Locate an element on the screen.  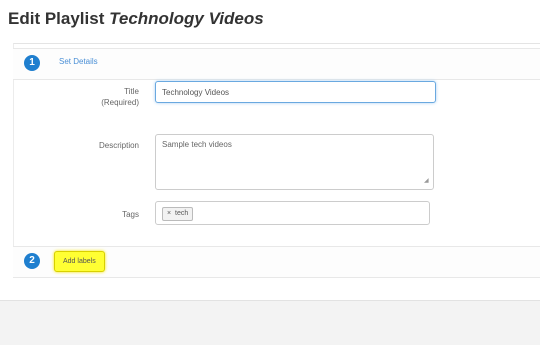
page-title-prefix: Edit Playlist is located at coordinates (56, 18).